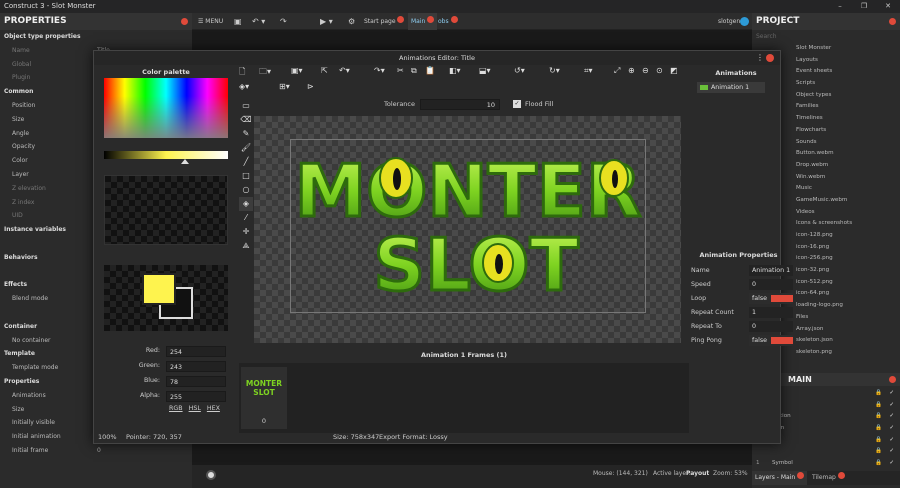 This screenshot has height=488, width=900. What do you see at coordinates (246, 162) in the screenshot?
I see `line-tool-icon: ╱` at bounding box center [246, 162].